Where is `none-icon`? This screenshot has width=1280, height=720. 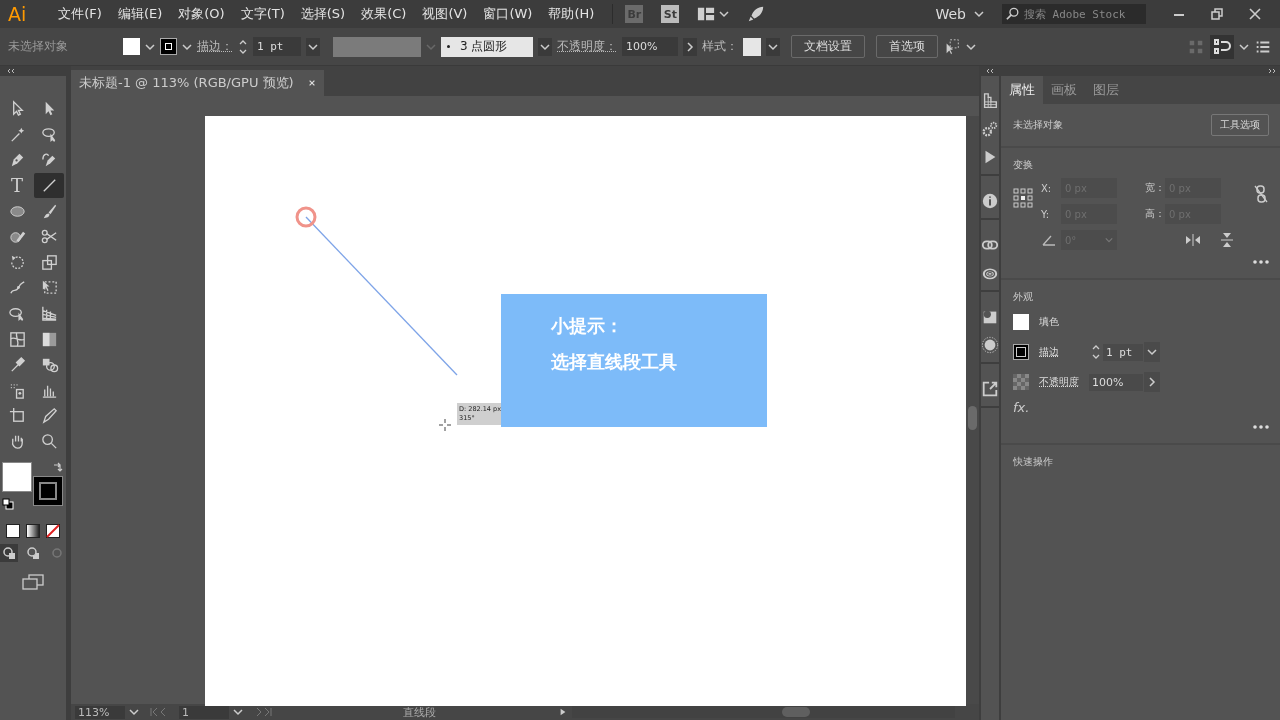
none-icon is located at coordinates (53, 531).